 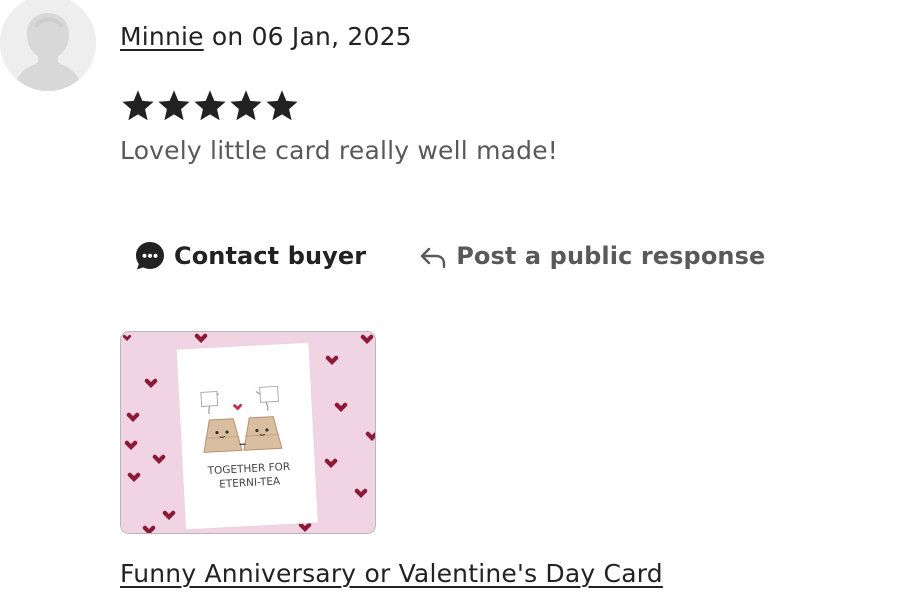 I want to click on post-public-response-label: Post a public response, so click(x=611, y=256).